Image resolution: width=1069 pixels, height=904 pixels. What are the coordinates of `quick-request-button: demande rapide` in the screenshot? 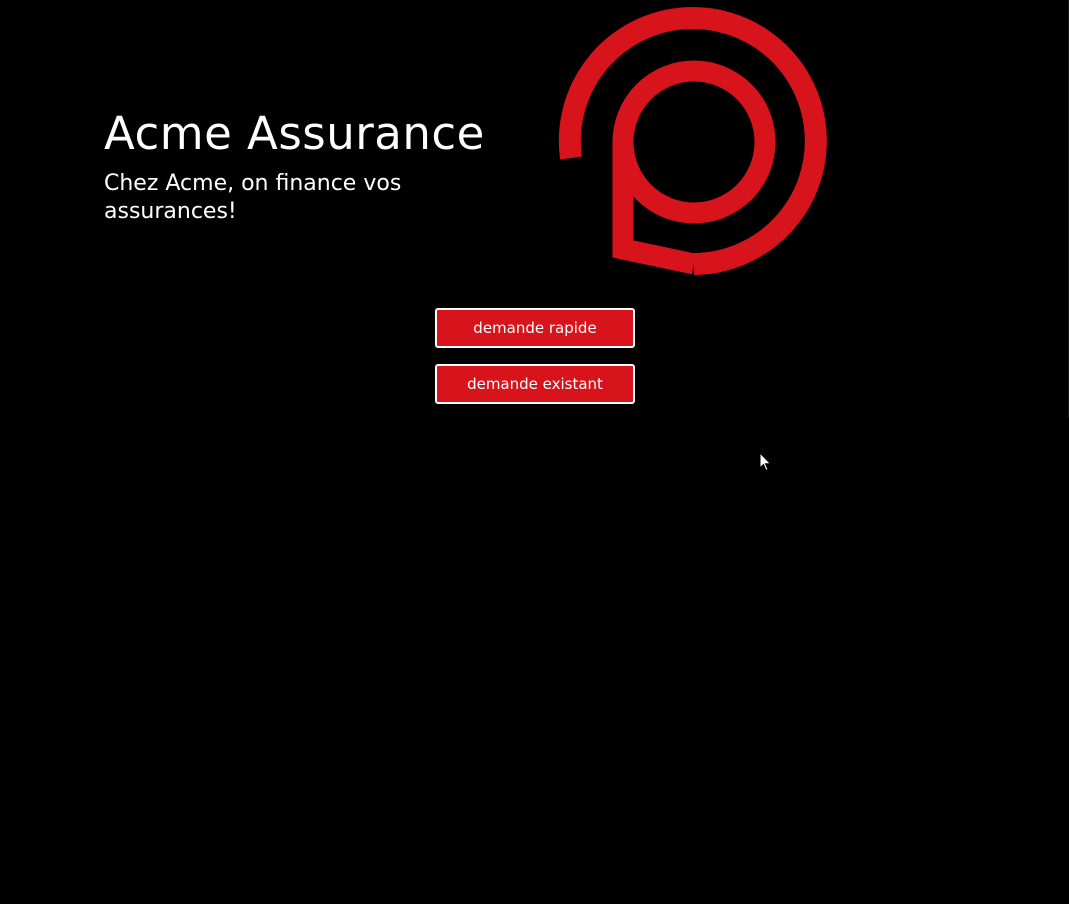 It's located at (535, 328).